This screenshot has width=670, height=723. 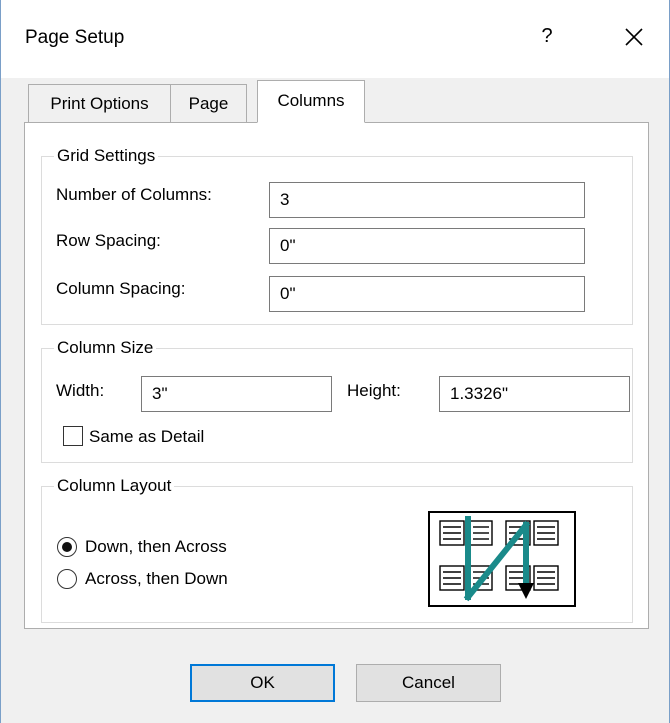 What do you see at coordinates (311, 101) in the screenshot?
I see `tab-columns: Columns` at bounding box center [311, 101].